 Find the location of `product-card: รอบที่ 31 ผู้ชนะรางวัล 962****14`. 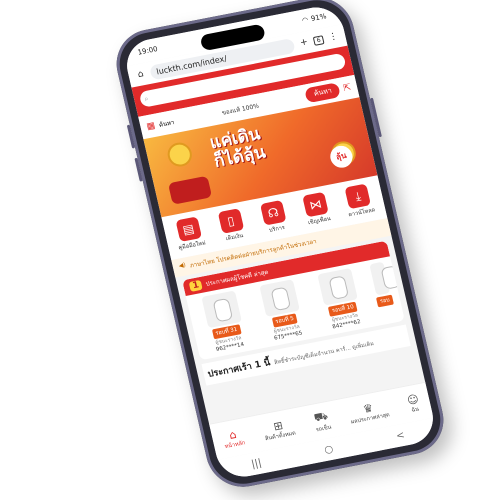

product-card: รอบที่ 31 ผู้ชนะรางวัล 962****14 is located at coordinates (224, 322).